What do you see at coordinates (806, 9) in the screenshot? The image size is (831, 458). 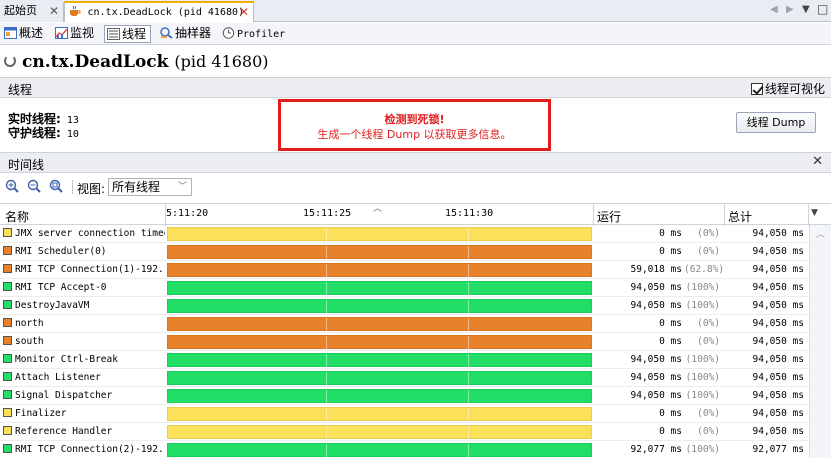 I see `dropdown-icon: ▼` at bounding box center [806, 9].